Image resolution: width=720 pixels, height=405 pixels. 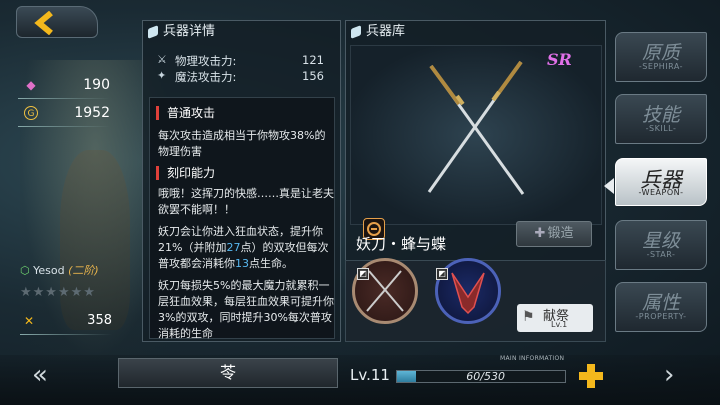 I want to click on character-name-box: 苓, so click(x=228, y=373).